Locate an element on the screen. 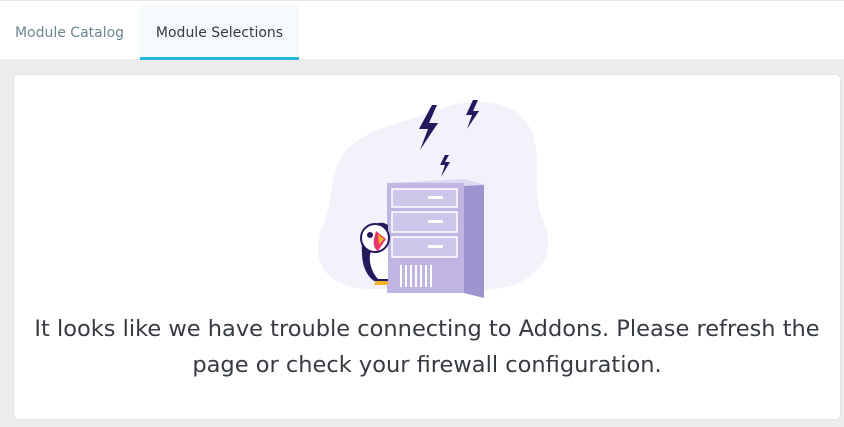 The width and height of the screenshot is (844, 427). tab-module-selections-label: Module Selections is located at coordinates (219, 32).